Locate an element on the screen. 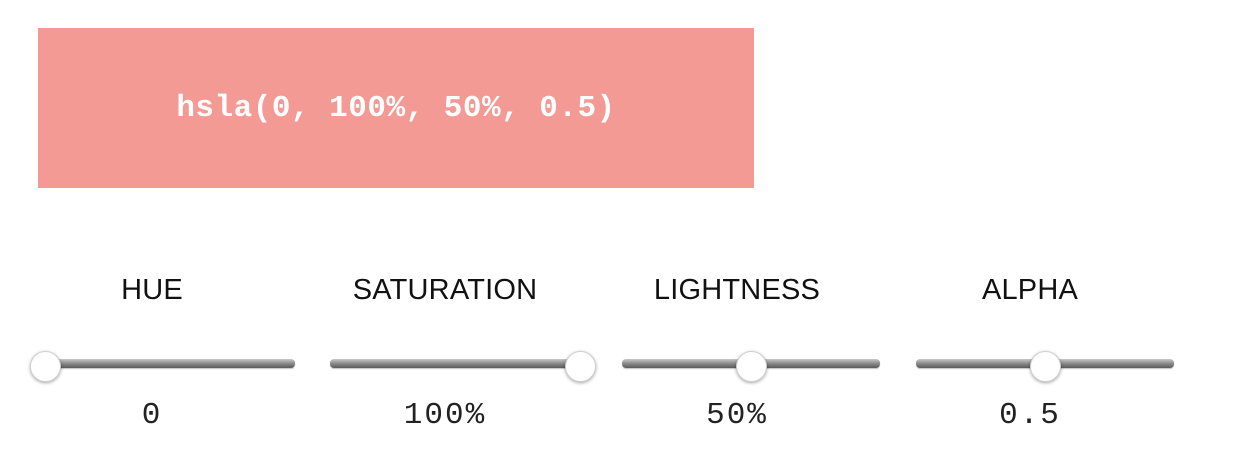 The height and width of the screenshot is (474, 1250). hue-control: HUE 0 is located at coordinates (158, 358).